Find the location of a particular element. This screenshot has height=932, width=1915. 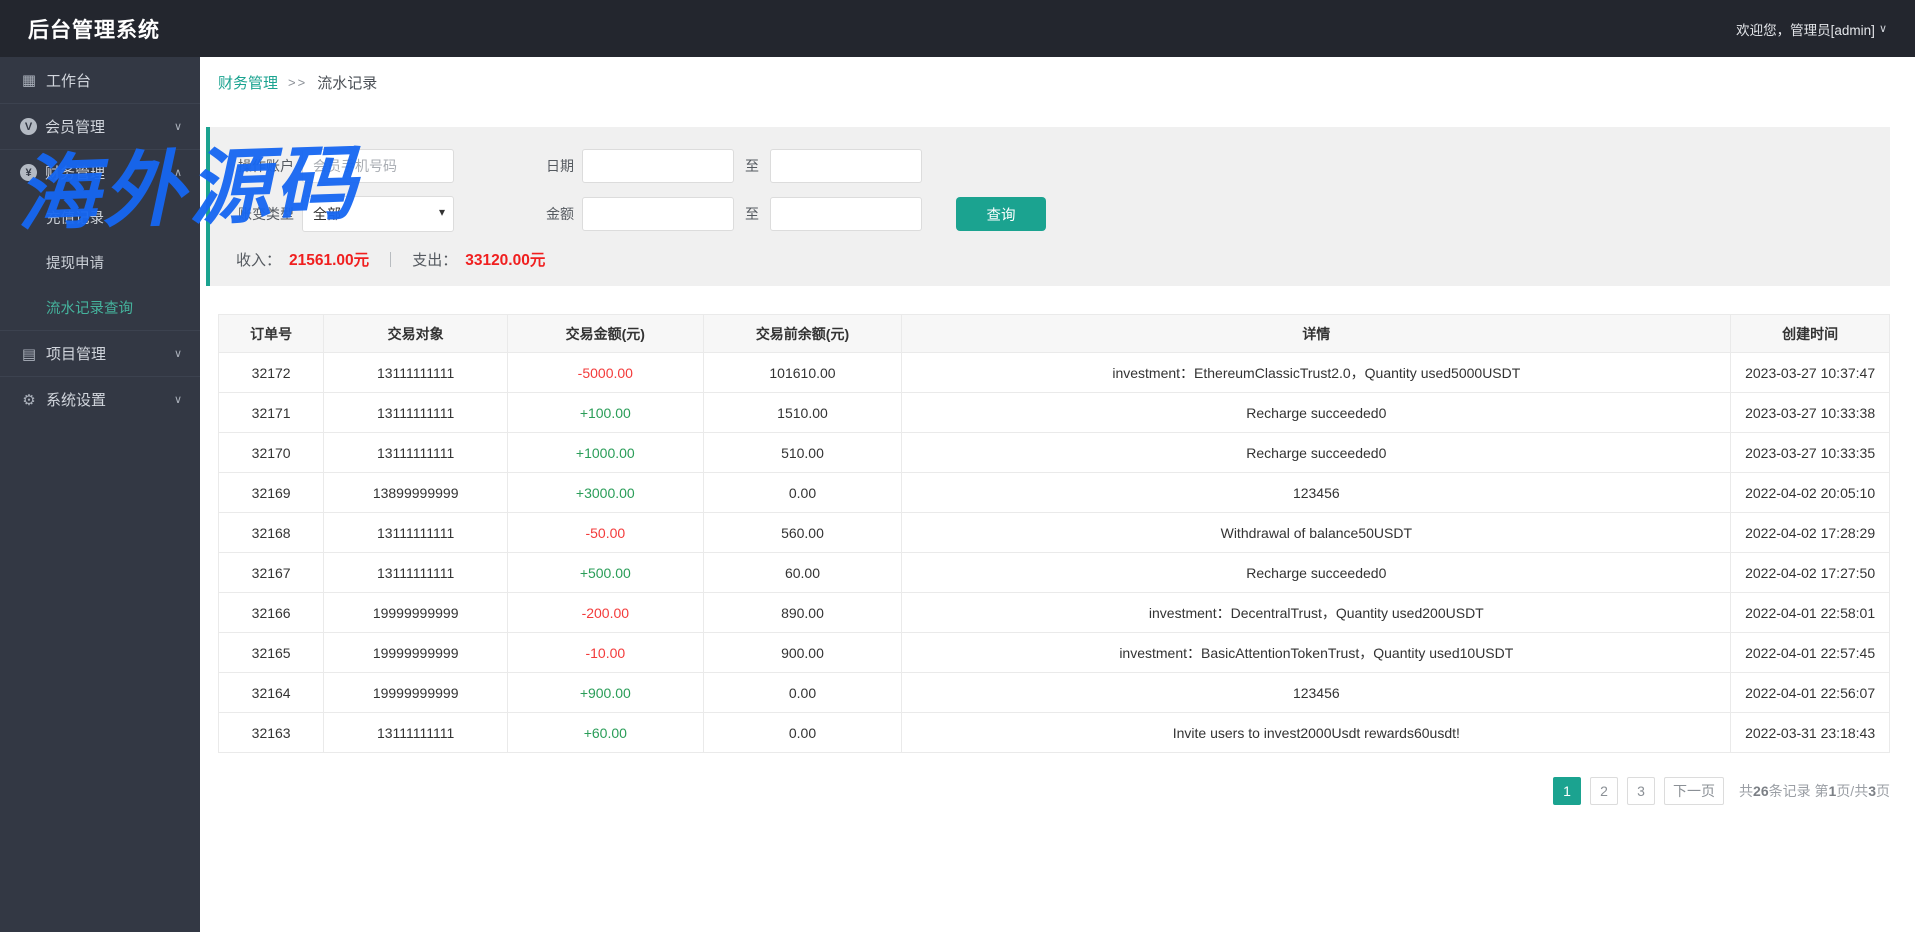

date-from-input is located at coordinates (658, 166).